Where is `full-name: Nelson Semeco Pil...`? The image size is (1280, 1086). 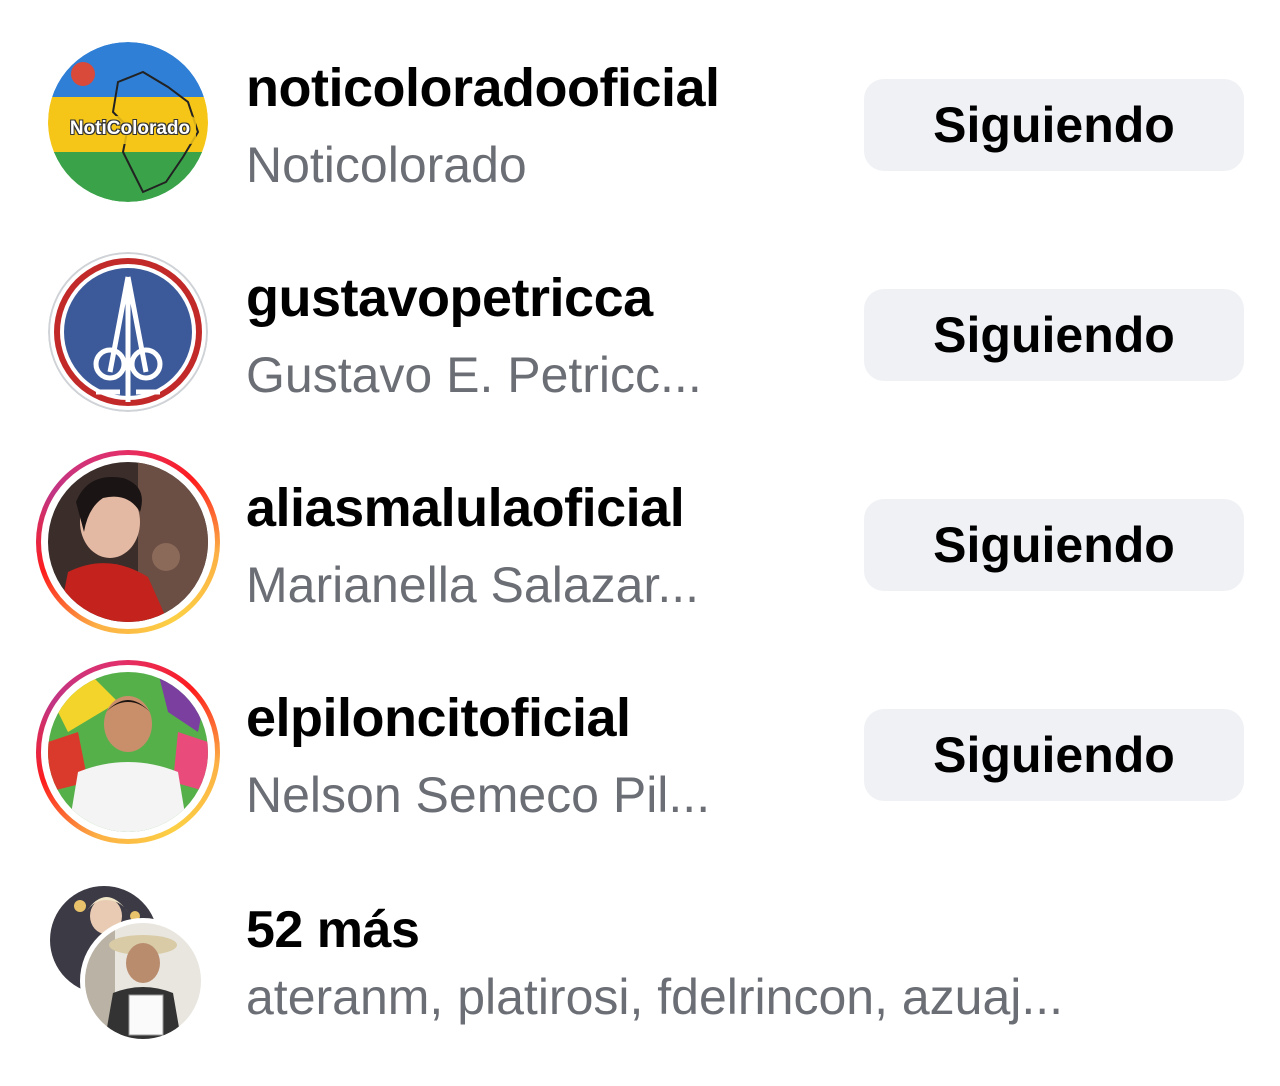
full-name: Nelson Semeco Pil... is located at coordinates (478, 795).